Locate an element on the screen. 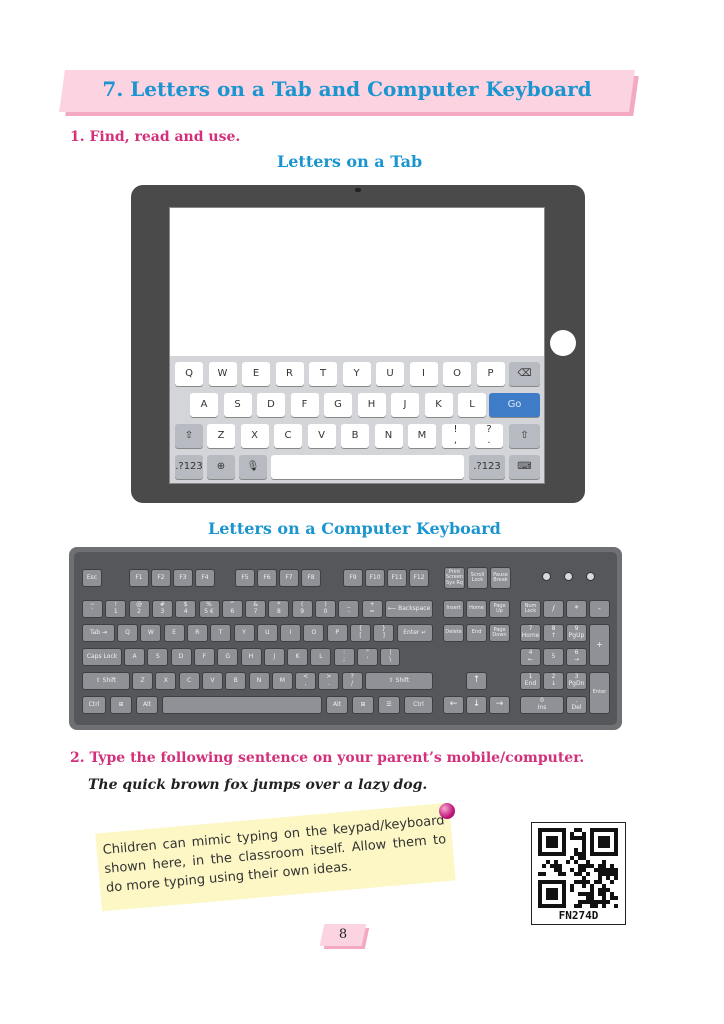  keyboard-key: + = is located at coordinates (372, 609).